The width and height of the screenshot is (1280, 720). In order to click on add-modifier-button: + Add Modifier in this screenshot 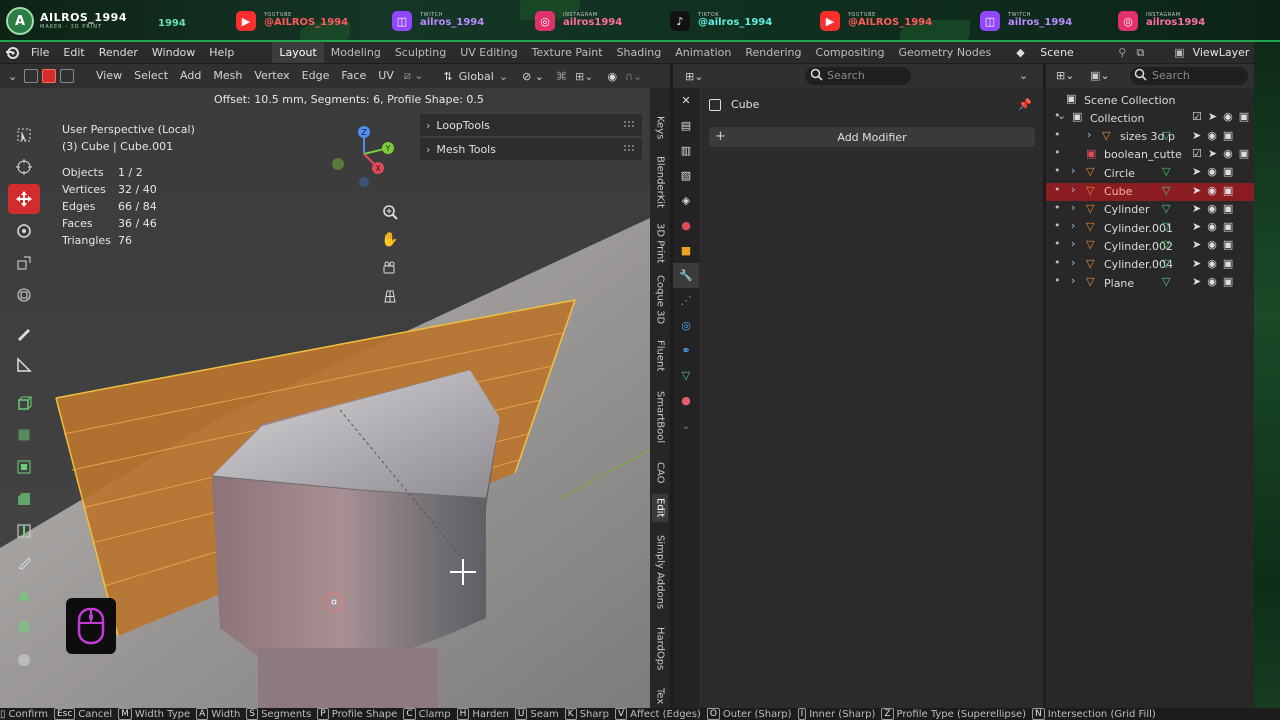, I will do `click(872, 137)`.